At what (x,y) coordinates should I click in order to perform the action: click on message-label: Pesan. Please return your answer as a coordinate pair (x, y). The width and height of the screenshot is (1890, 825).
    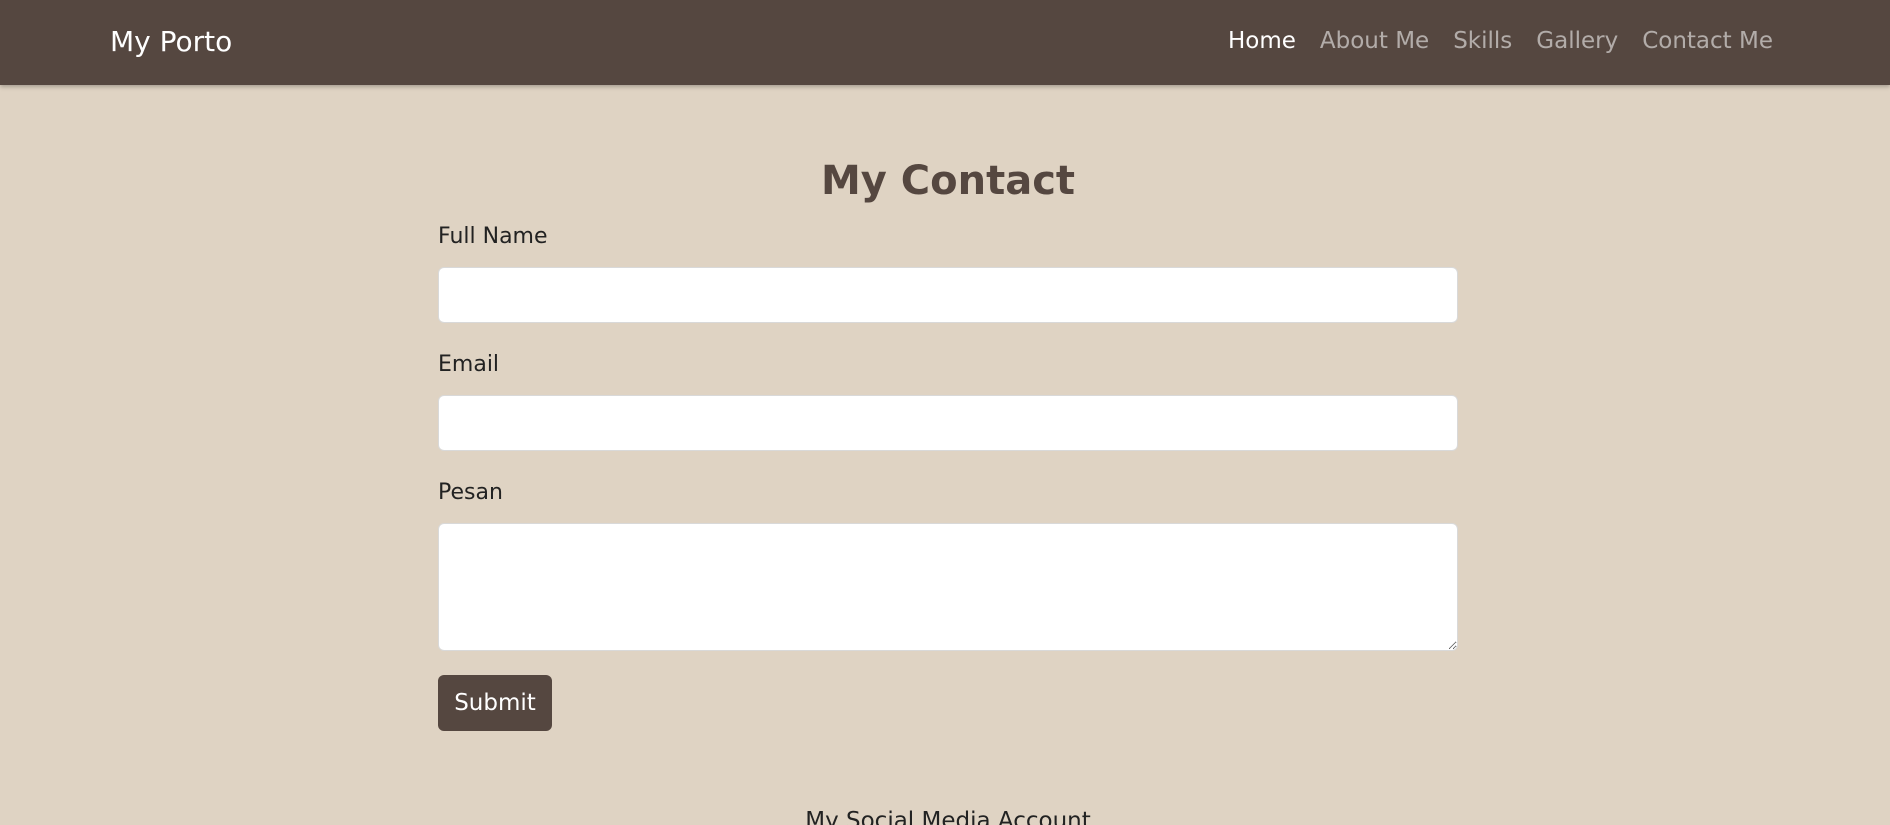
    Looking at the image, I should click on (470, 492).